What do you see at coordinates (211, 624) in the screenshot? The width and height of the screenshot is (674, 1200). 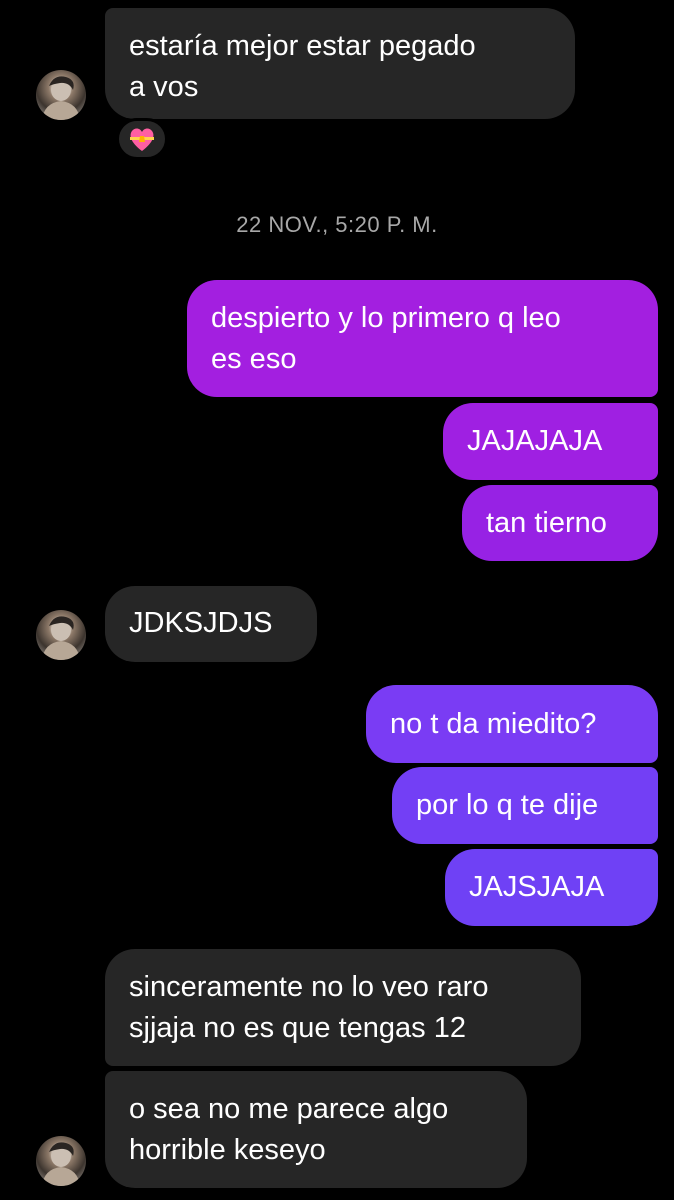 I see `incoming-message: JDKSJDJS` at bounding box center [211, 624].